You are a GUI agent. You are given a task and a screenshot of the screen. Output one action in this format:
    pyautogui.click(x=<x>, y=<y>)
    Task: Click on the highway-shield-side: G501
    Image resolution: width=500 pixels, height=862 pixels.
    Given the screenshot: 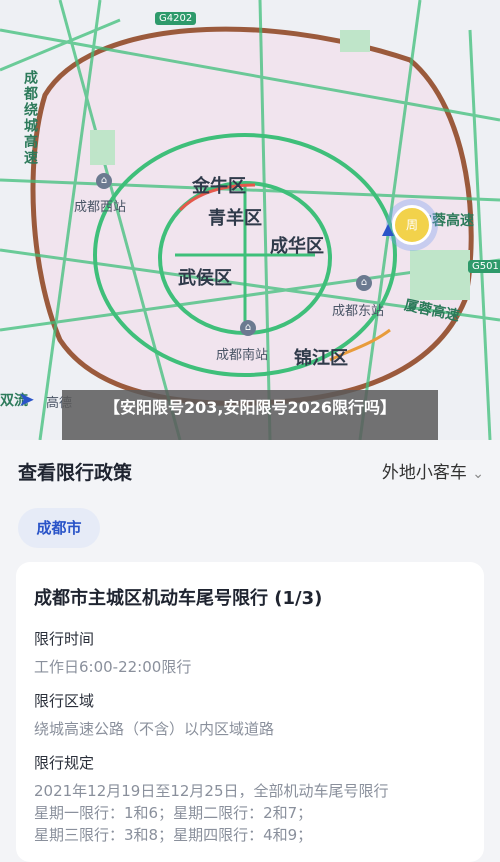 What is the action you would take?
    pyautogui.click(x=484, y=266)
    